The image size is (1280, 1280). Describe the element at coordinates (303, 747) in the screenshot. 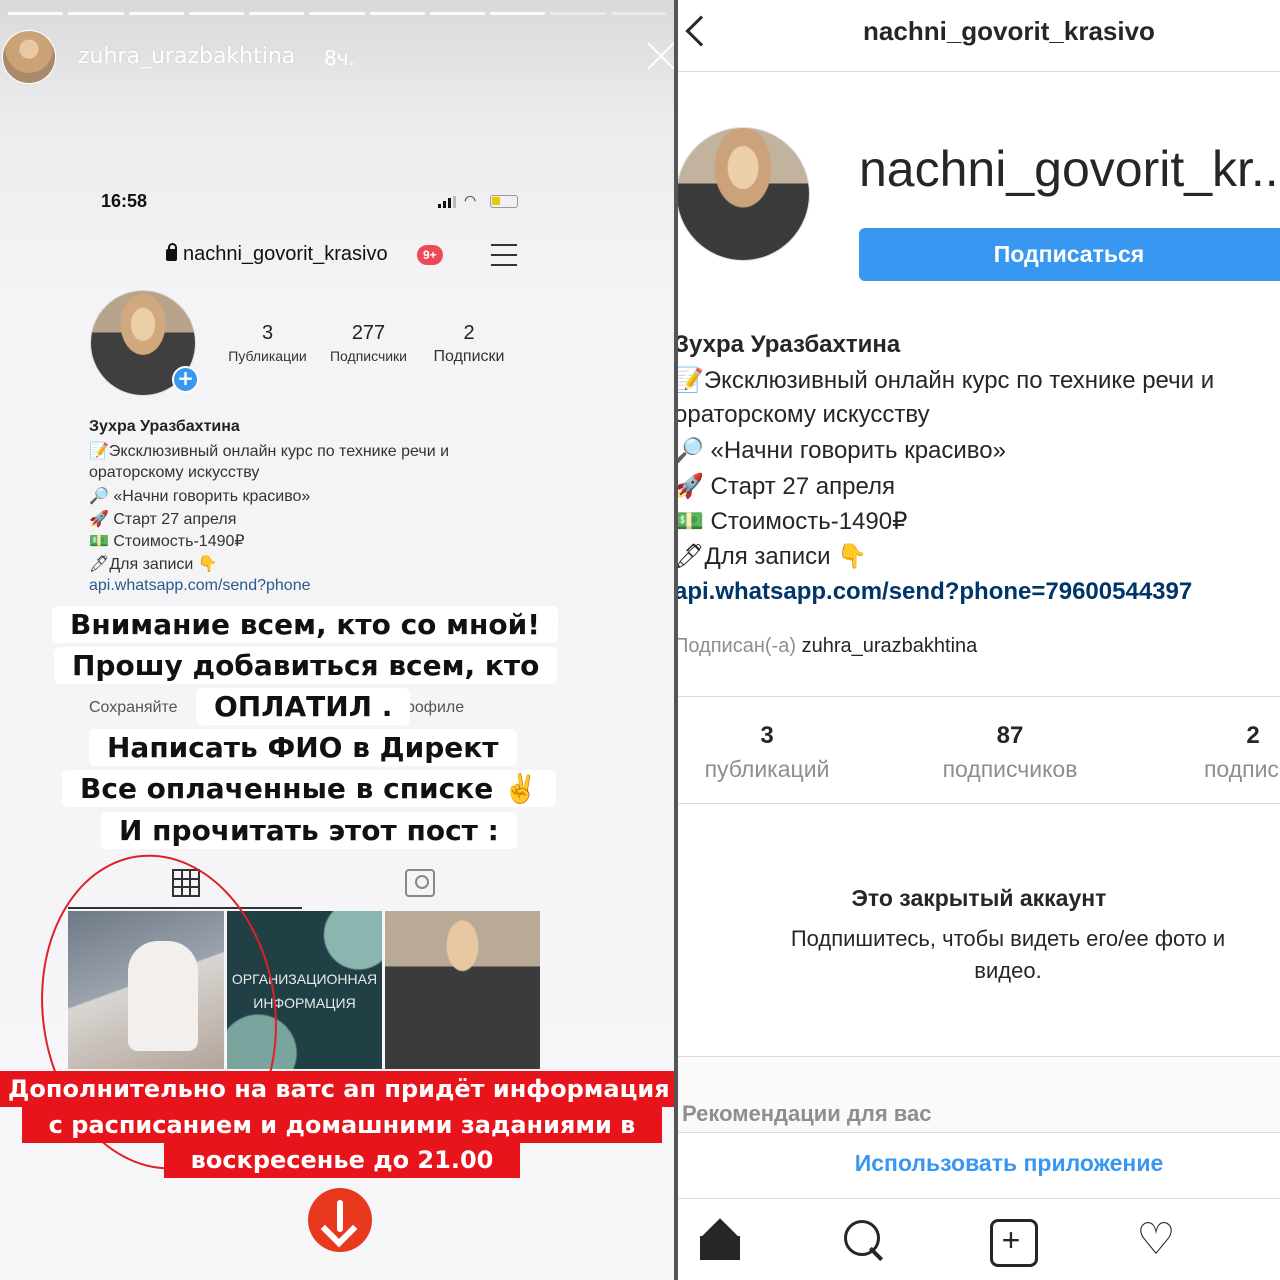

I see `overlay-text-line: Написать ФИО в Директ` at that location.